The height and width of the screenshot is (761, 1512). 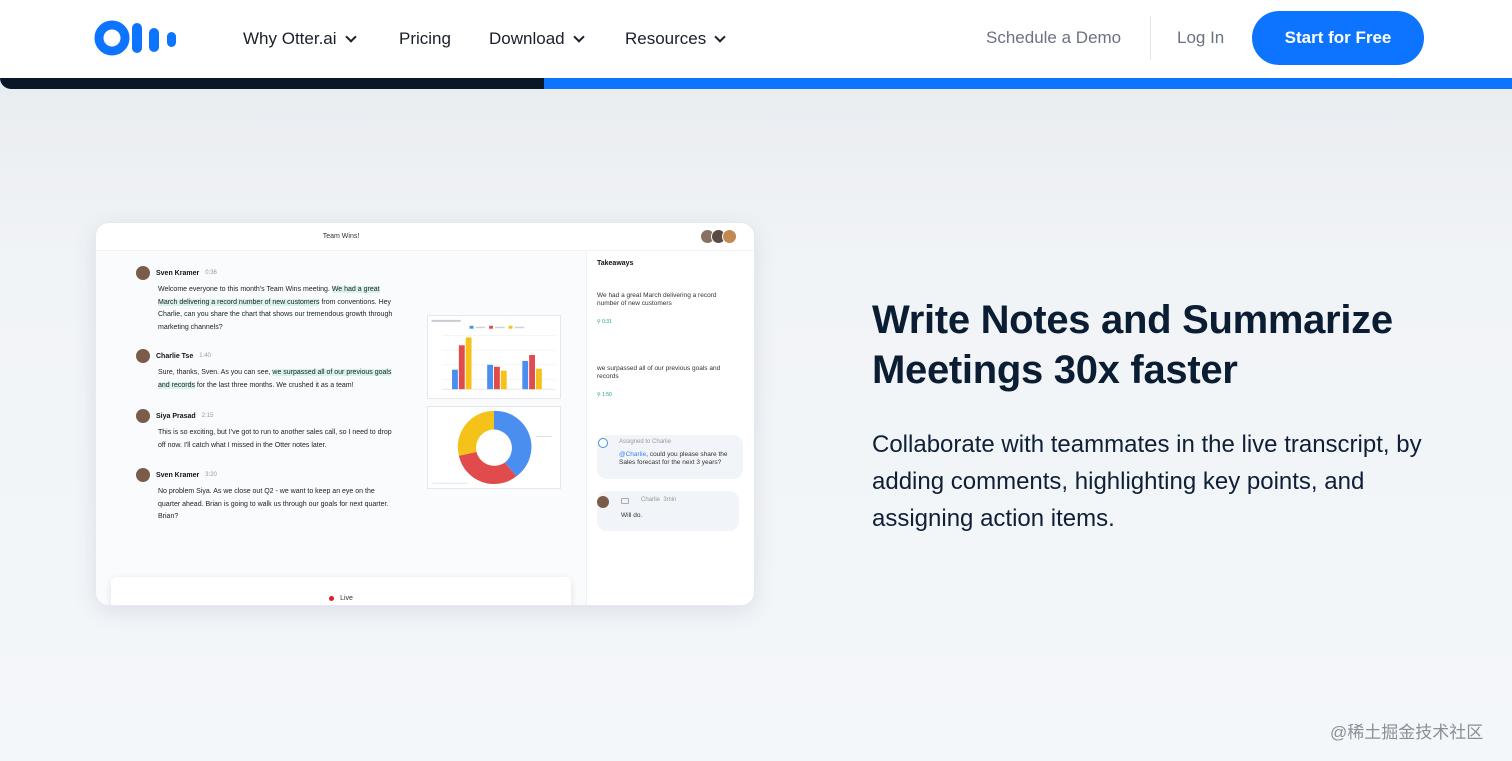 What do you see at coordinates (341, 236) in the screenshot?
I see `mock-meeting-title: Team Wins!` at bounding box center [341, 236].